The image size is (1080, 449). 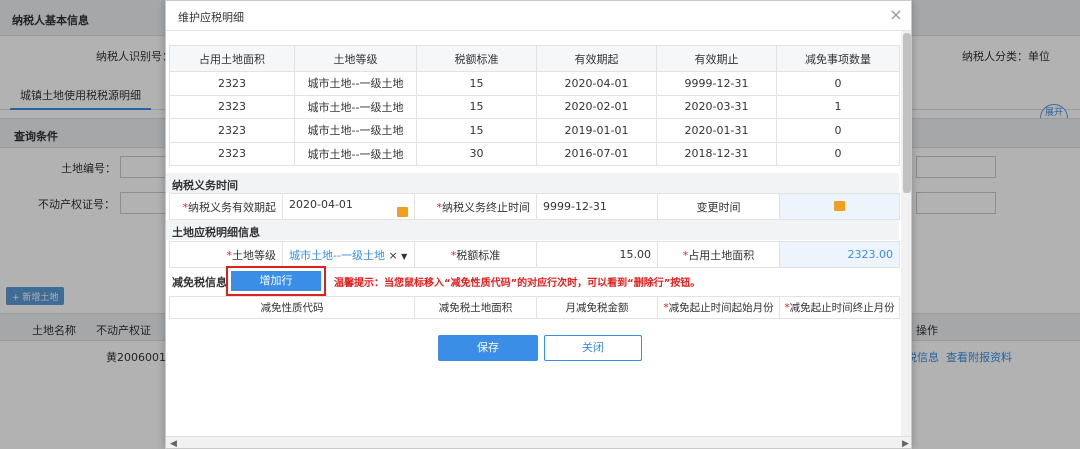 What do you see at coordinates (716, 153) in the screenshot?
I see `cell: 2018-12-31` at bounding box center [716, 153].